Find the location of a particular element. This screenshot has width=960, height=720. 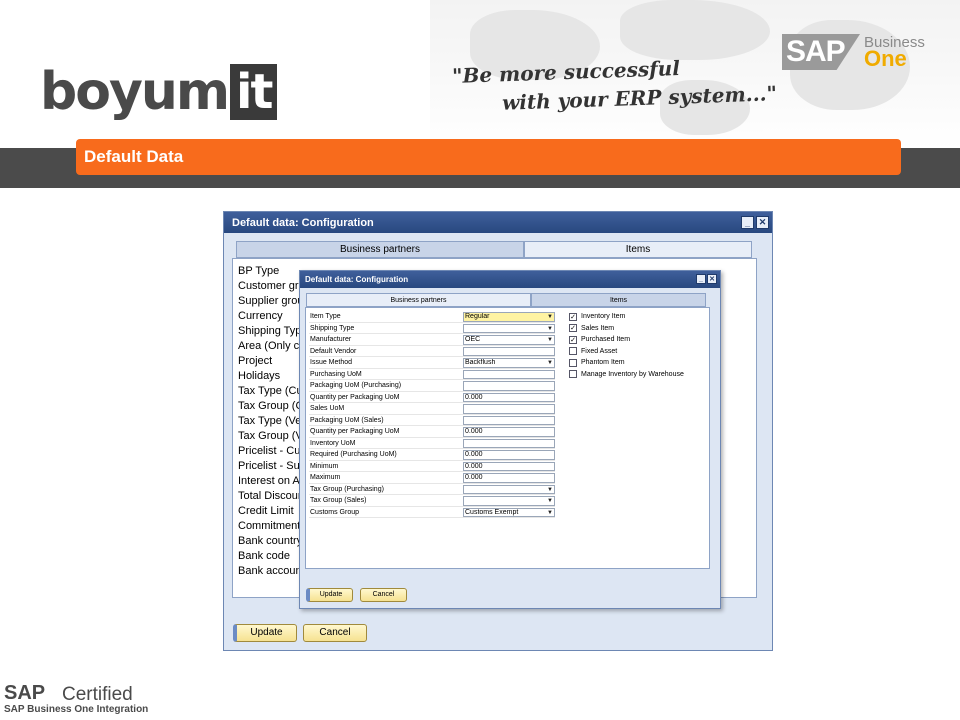

map-shape is located at coordinates (695, 30).